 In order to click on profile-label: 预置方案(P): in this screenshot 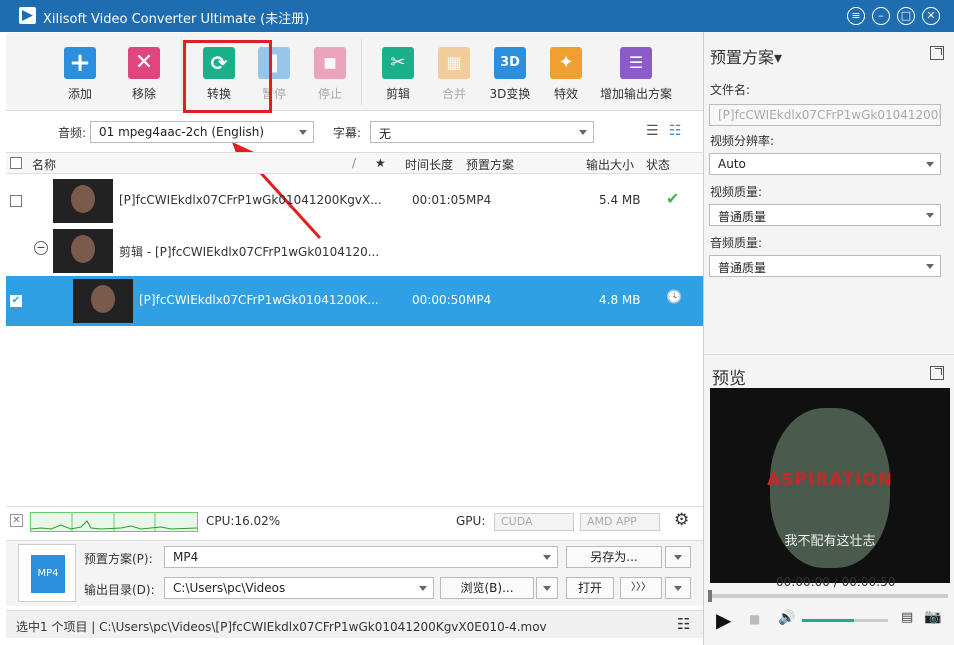, I will do `click(118, 559)`.